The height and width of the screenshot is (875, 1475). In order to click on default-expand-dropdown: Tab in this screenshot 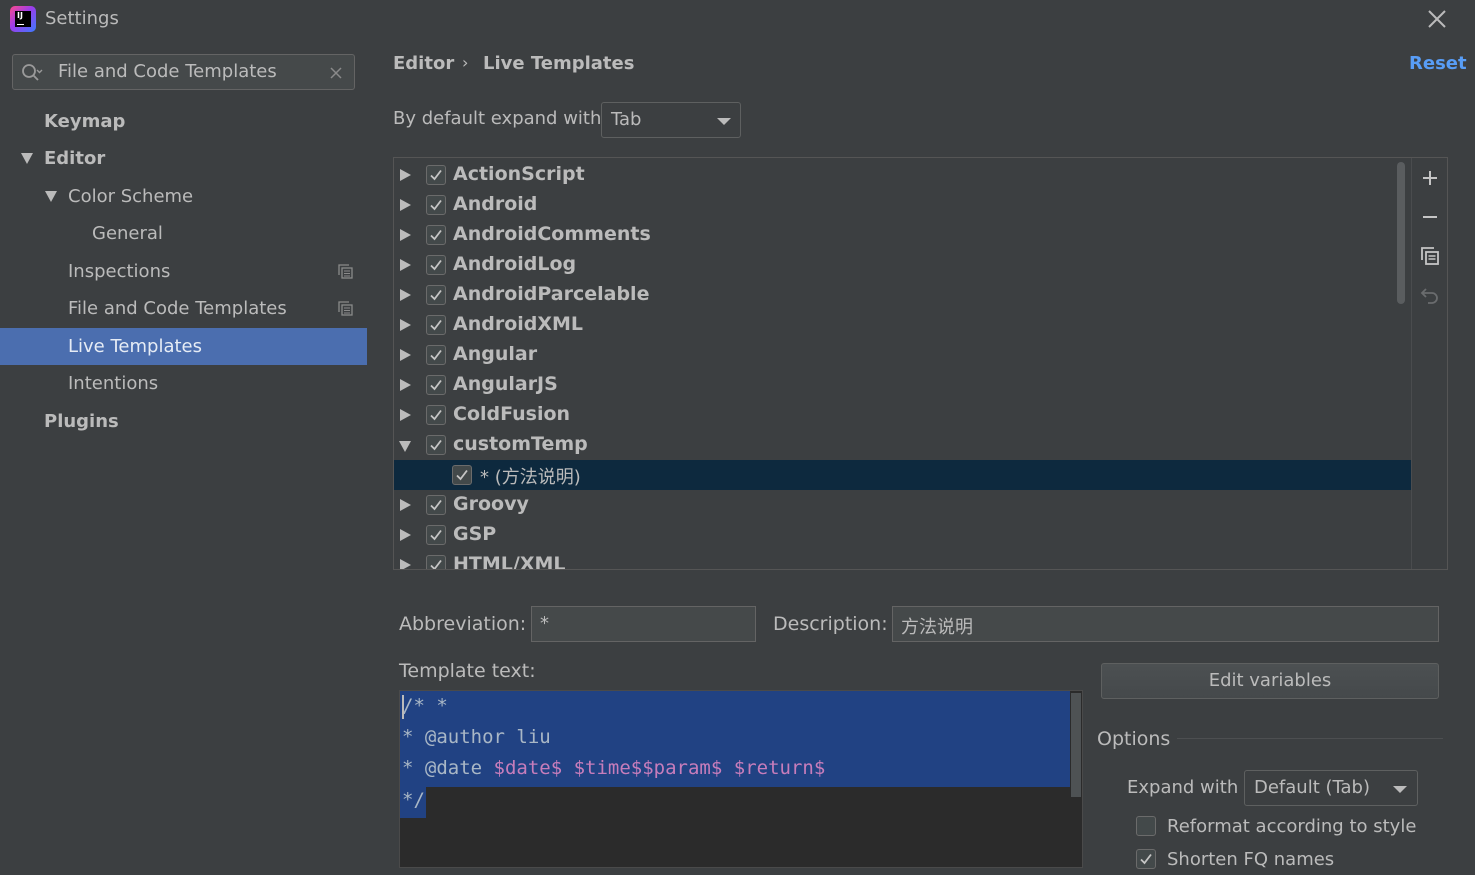, I will do `click(671, 120)`.